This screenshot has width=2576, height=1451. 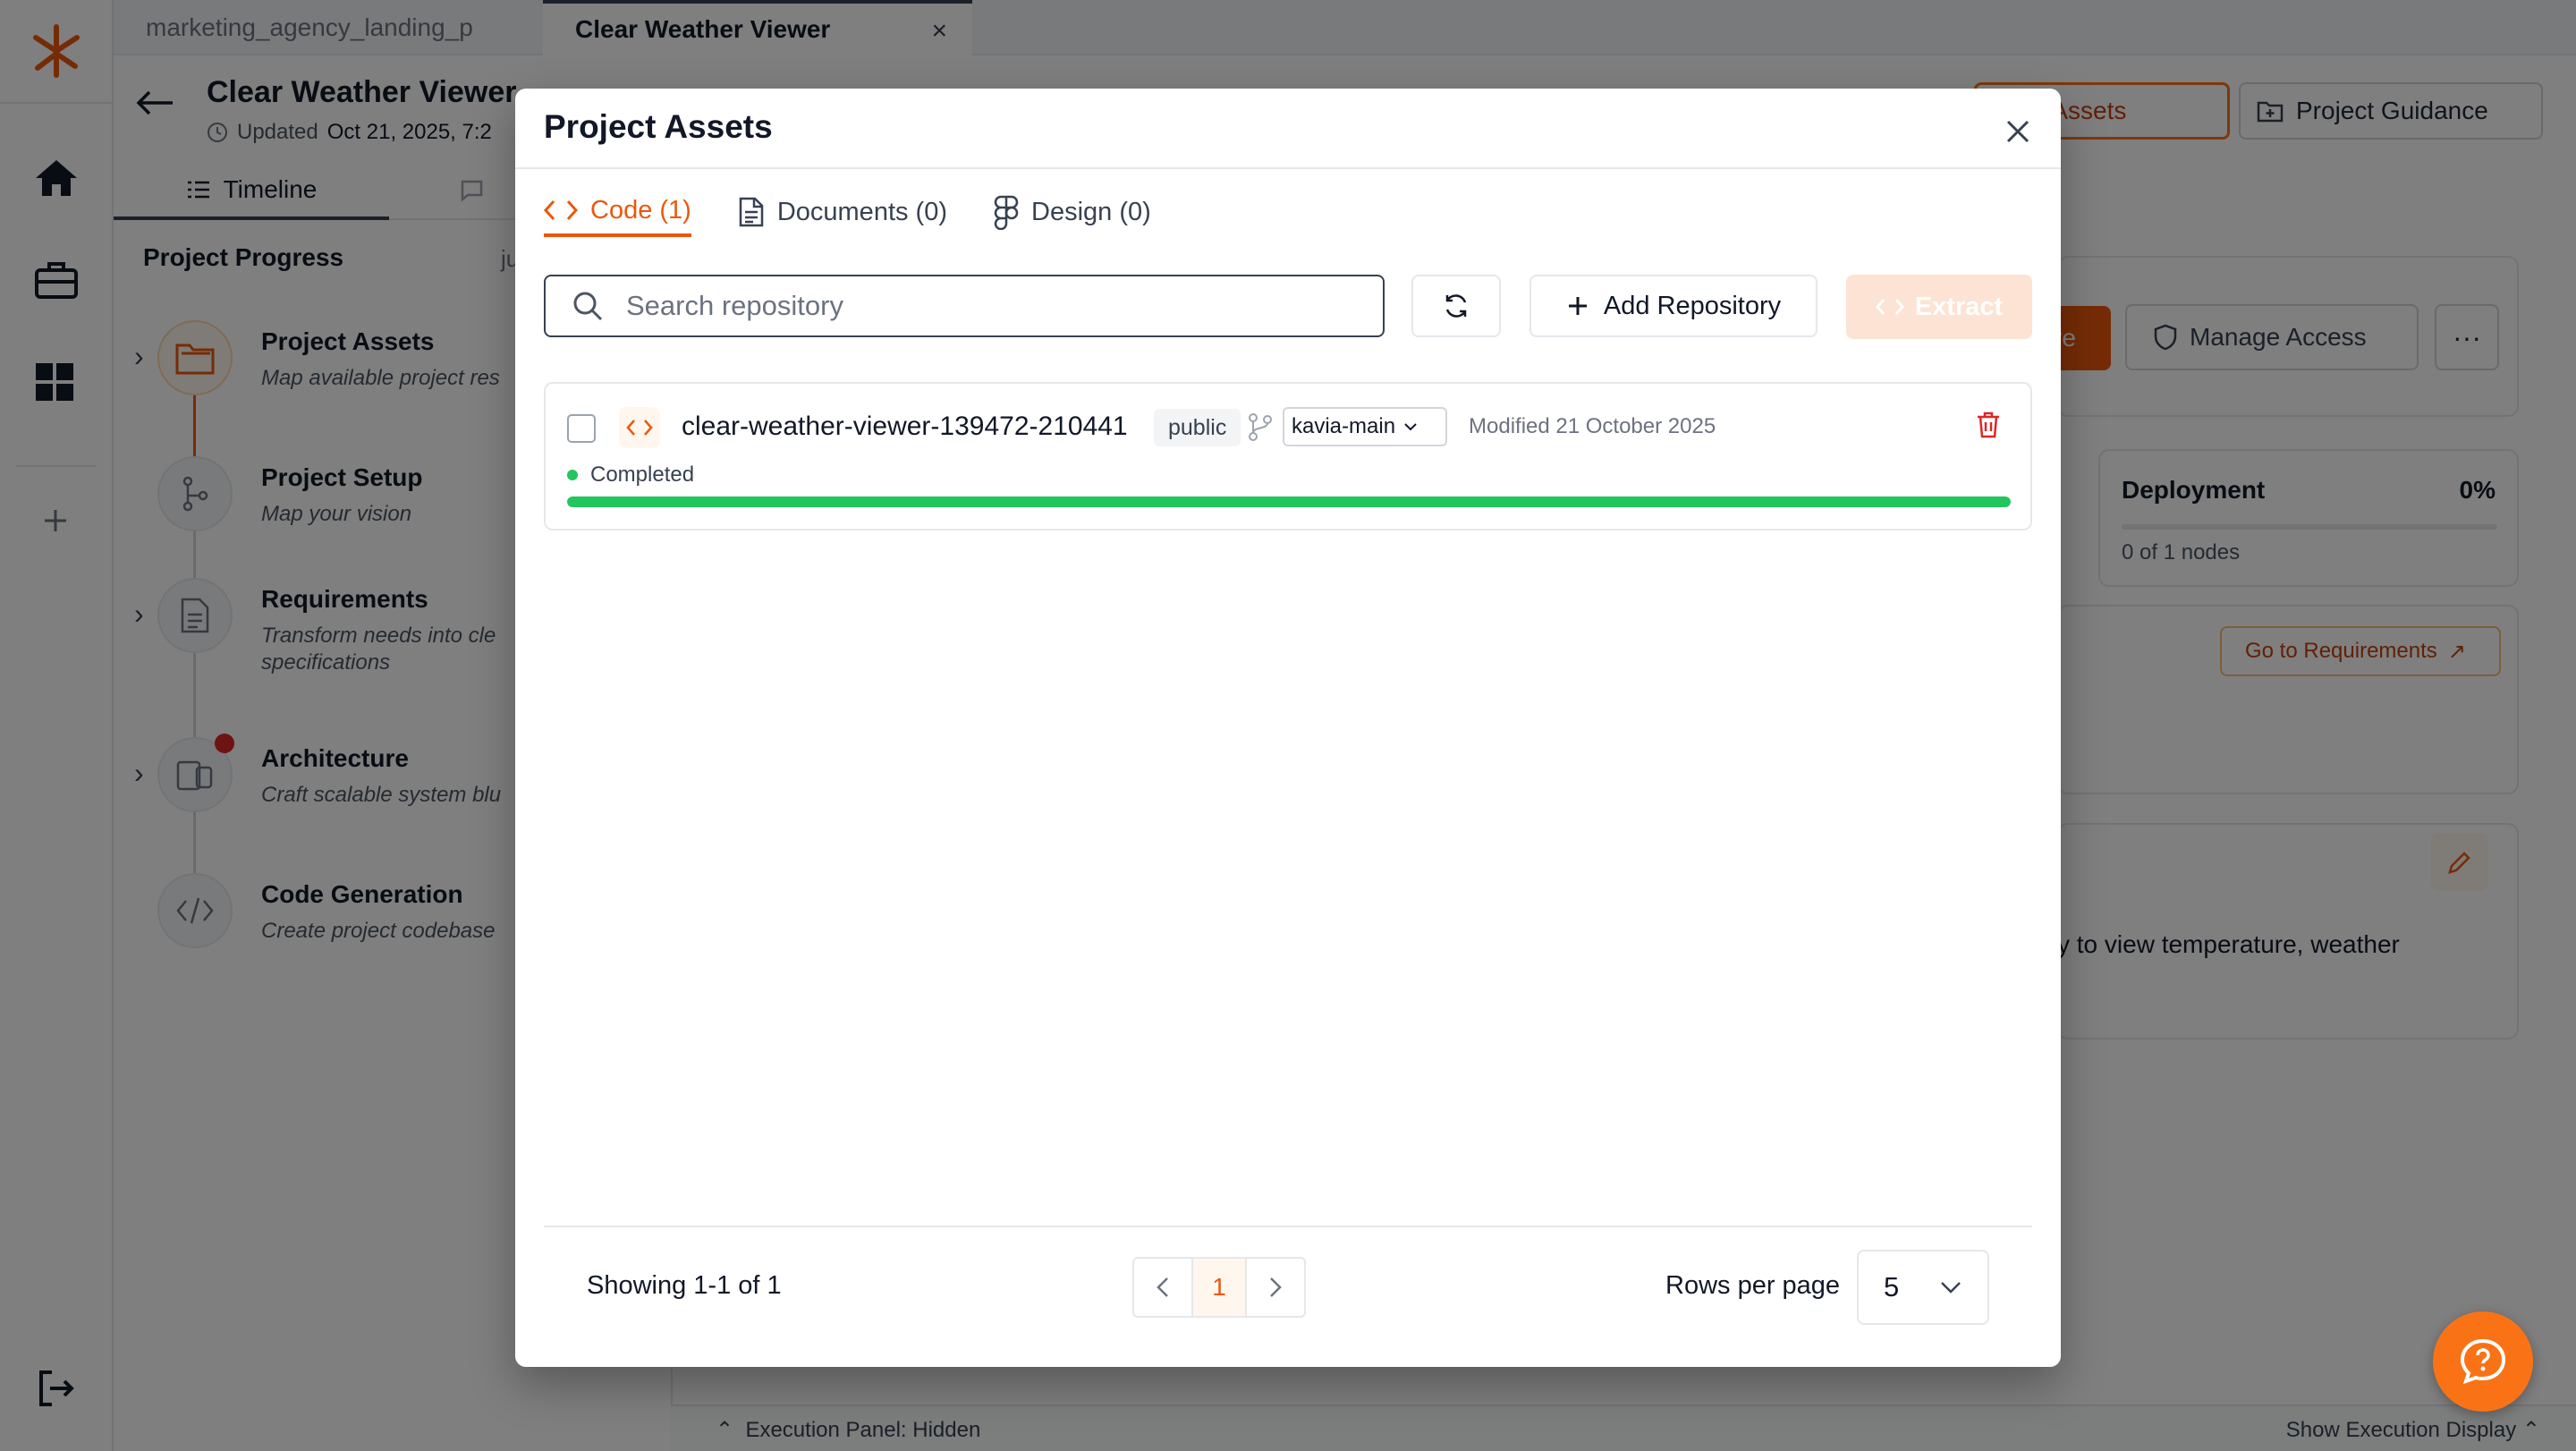 I want to click on help-chat-button, so click(x=2483, y=1361).